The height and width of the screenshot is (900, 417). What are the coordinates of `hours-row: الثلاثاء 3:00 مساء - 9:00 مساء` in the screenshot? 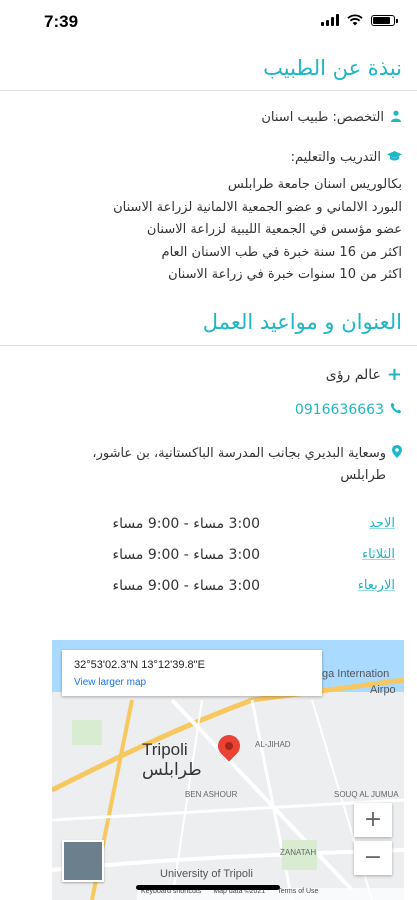 It's located at (208, 562).